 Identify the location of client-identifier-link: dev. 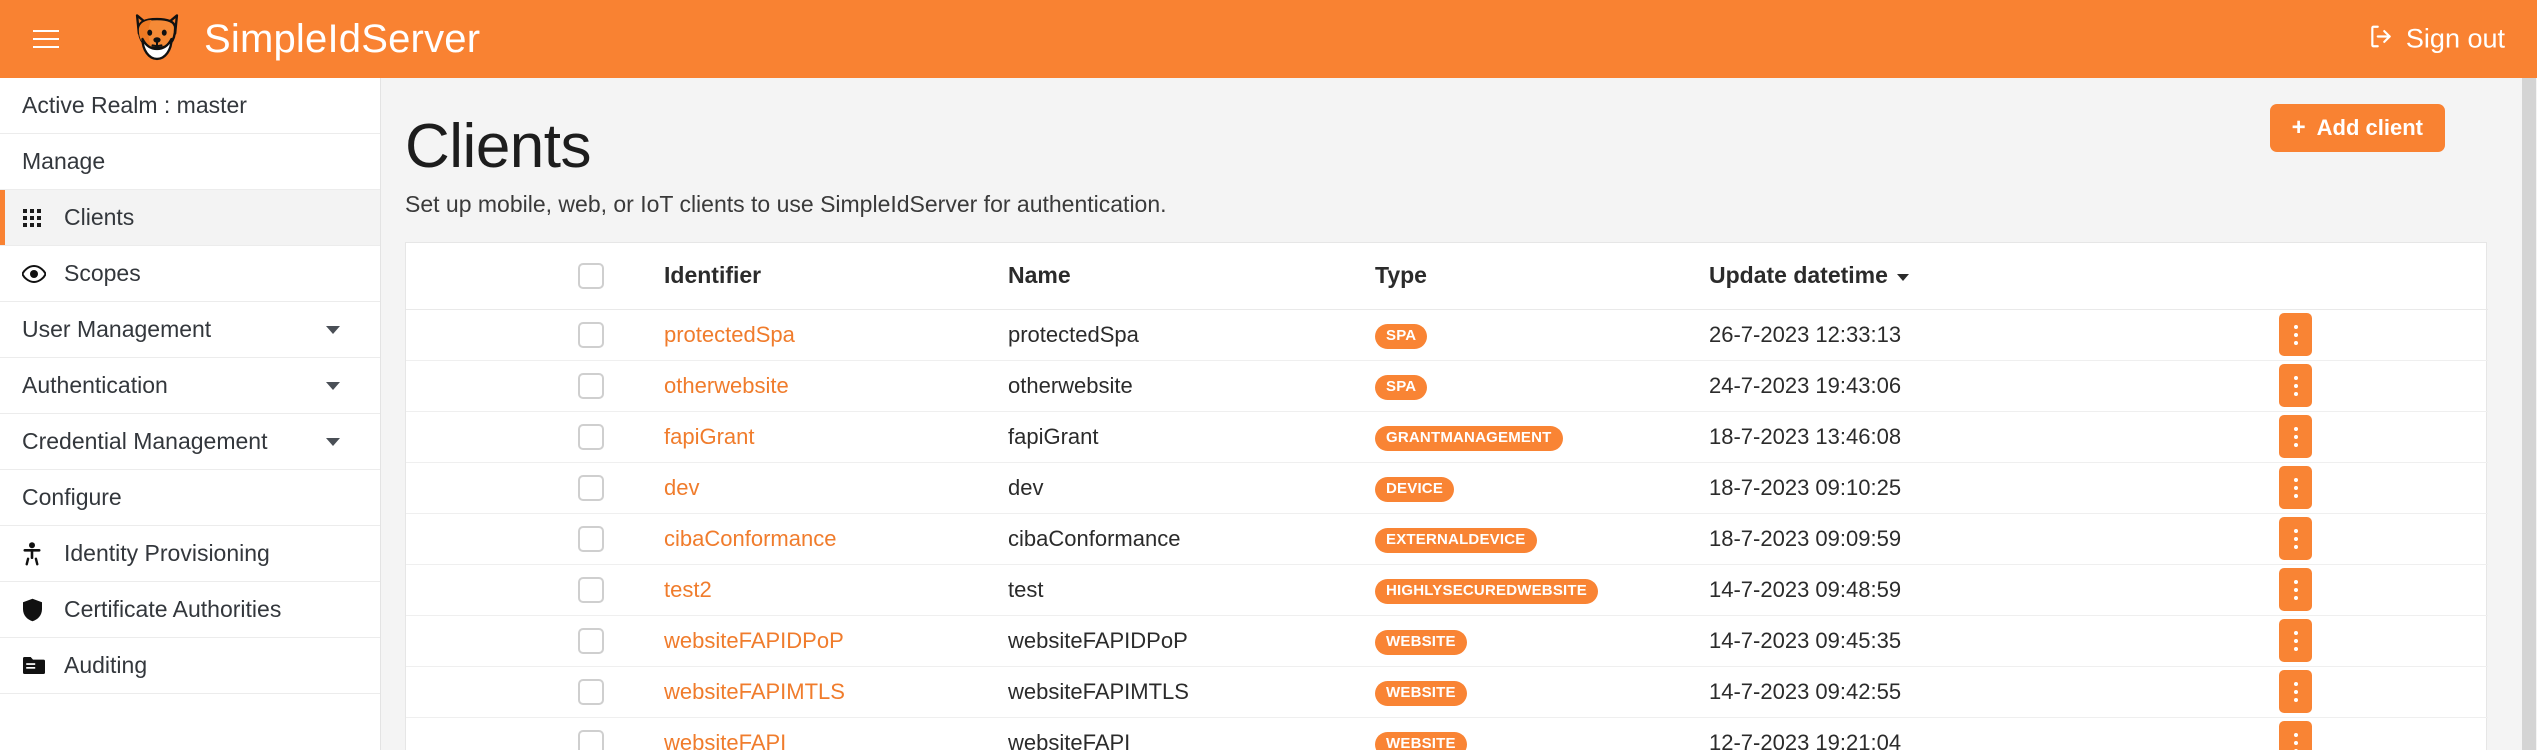
(681, 487).